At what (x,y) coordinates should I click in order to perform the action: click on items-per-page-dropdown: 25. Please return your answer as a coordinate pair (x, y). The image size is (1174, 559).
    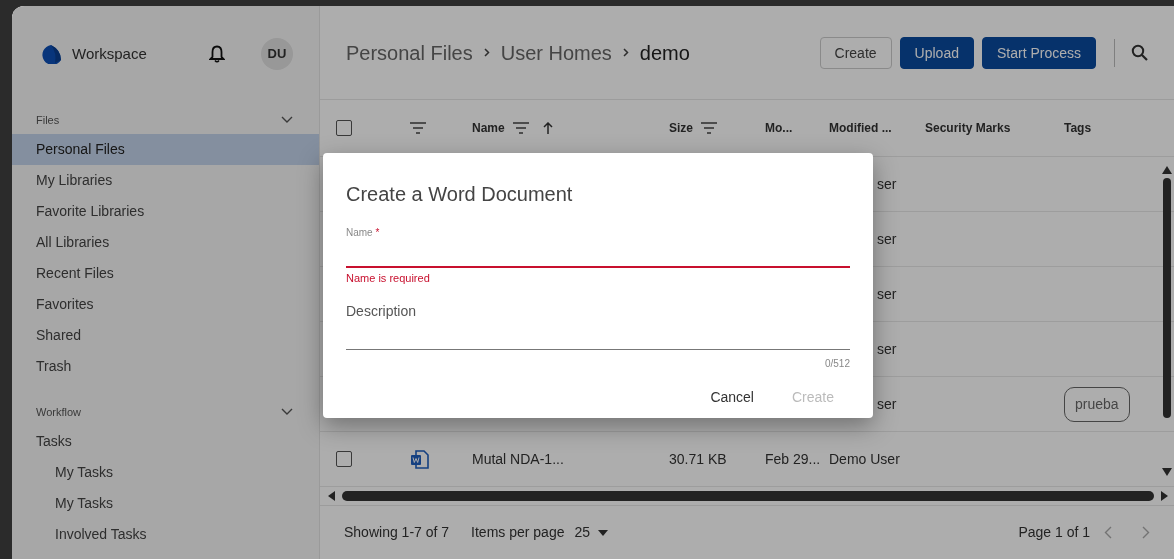
    Looking at the image, I should click on (591, 532).